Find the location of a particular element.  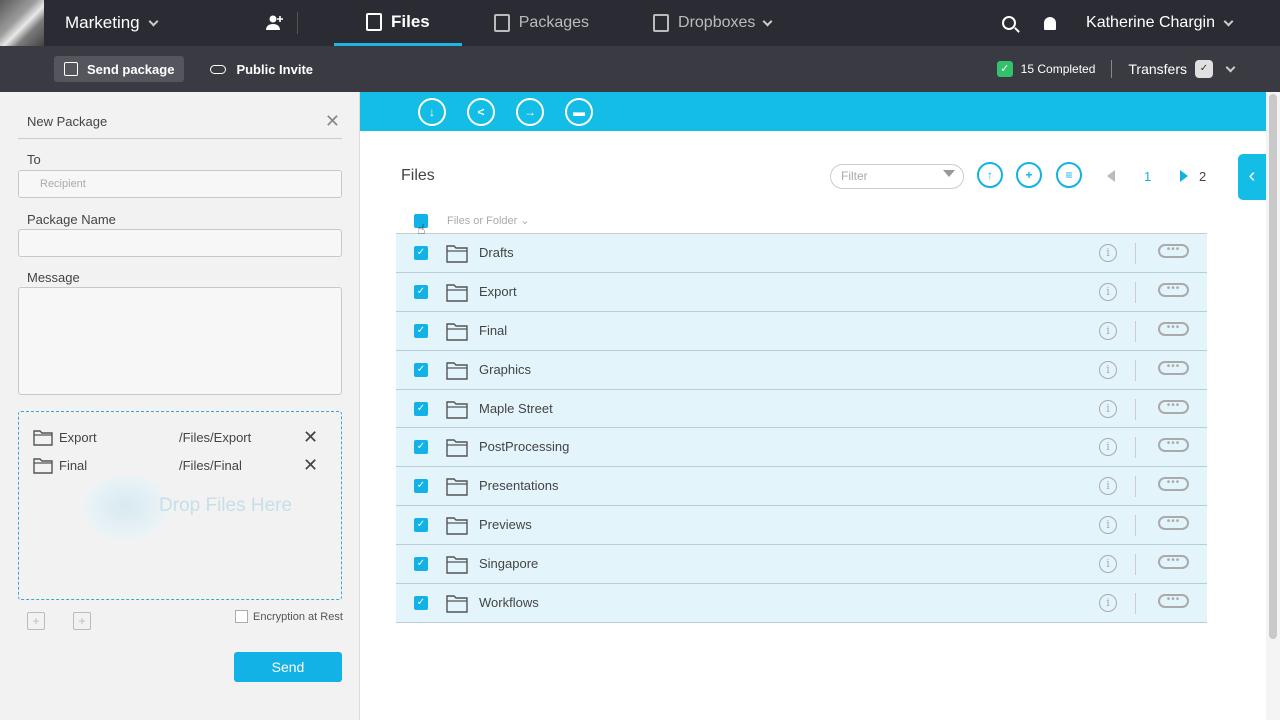

column-header: Files or Folder ⌄ is located at coordinates (801, 221).